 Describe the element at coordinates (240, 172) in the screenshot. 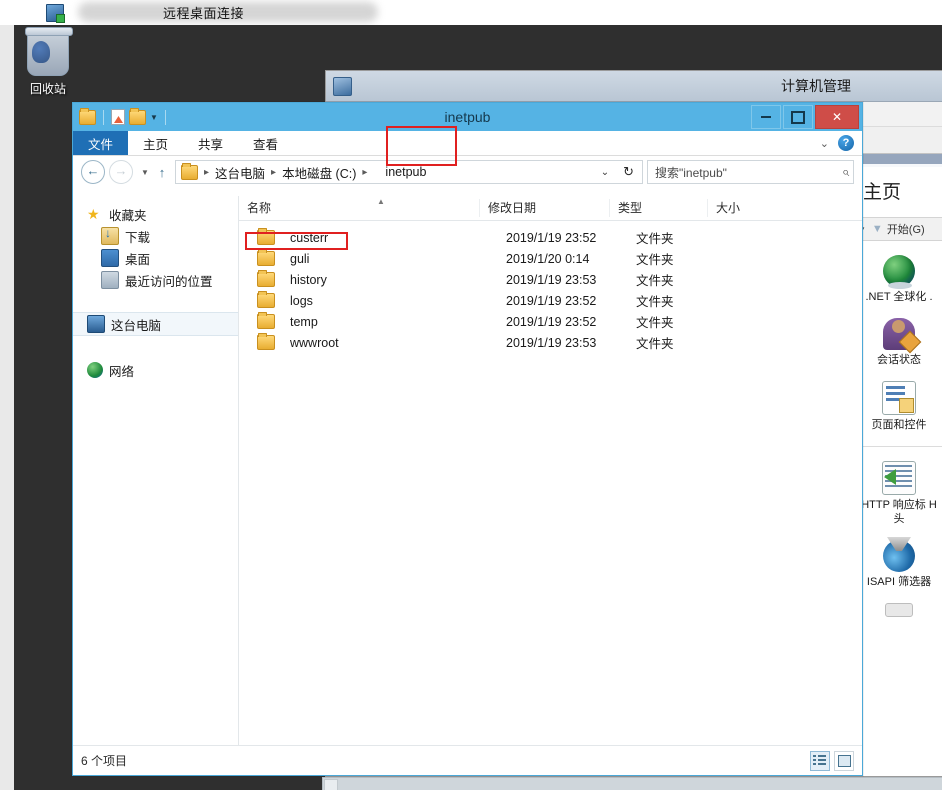

I see `breadcrumb-this-pc: 这台电脑` at that location.